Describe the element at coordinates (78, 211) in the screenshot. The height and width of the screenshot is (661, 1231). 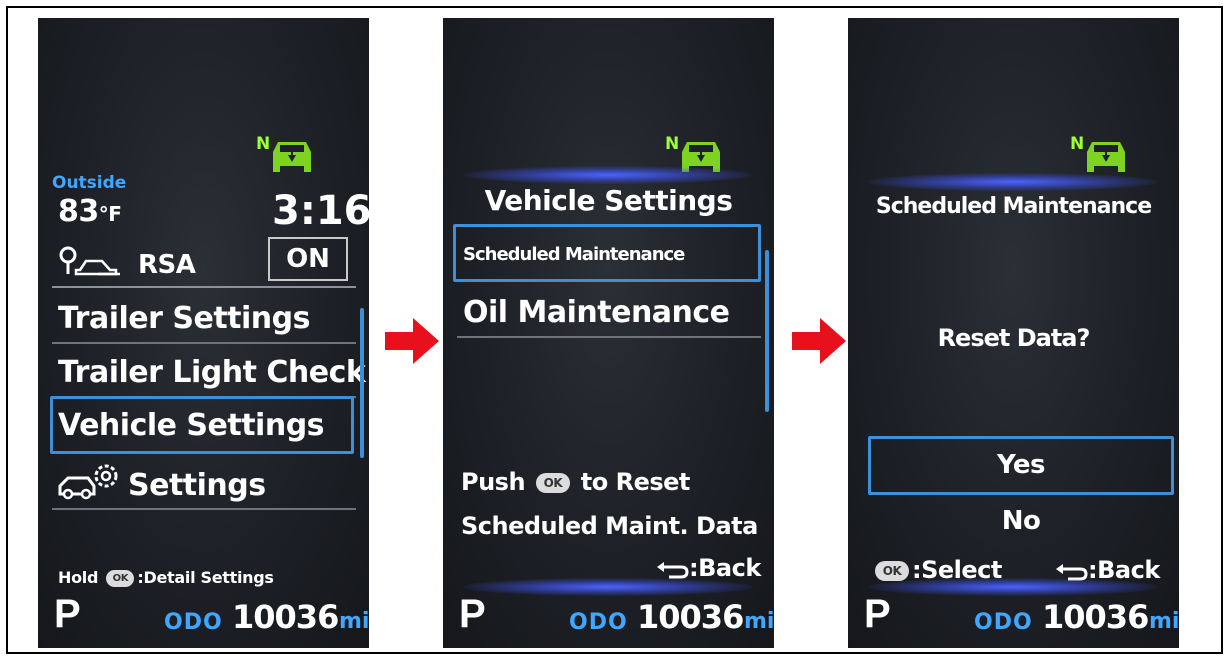
I see `temperature-number: 83` at that location.